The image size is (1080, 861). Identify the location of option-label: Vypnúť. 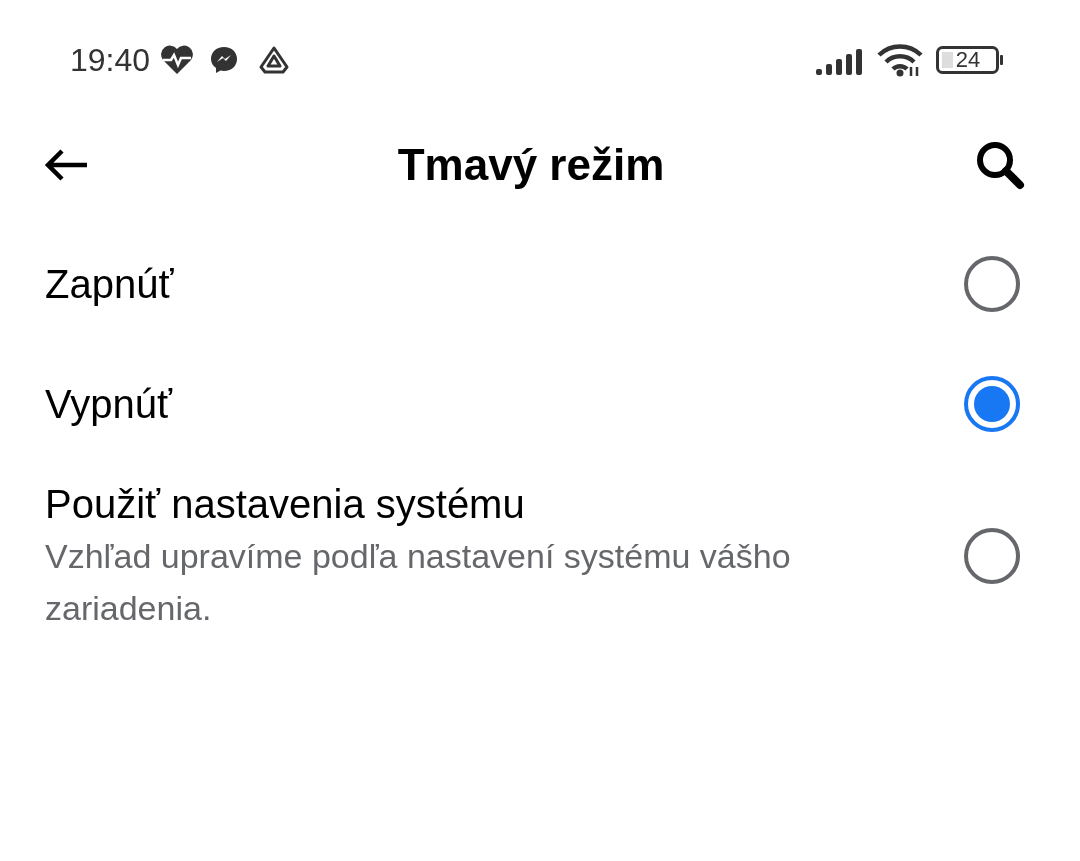
(108, 404).